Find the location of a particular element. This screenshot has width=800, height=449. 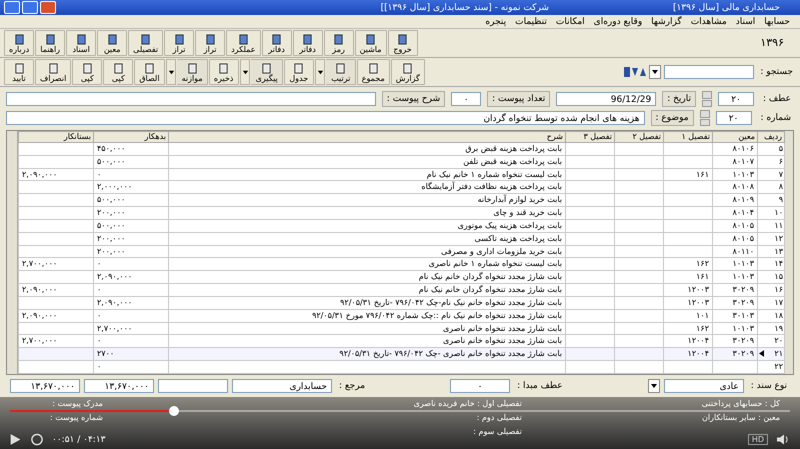

detail-three-text: تفصیلی سوم : is located at coordinates (497, 432).